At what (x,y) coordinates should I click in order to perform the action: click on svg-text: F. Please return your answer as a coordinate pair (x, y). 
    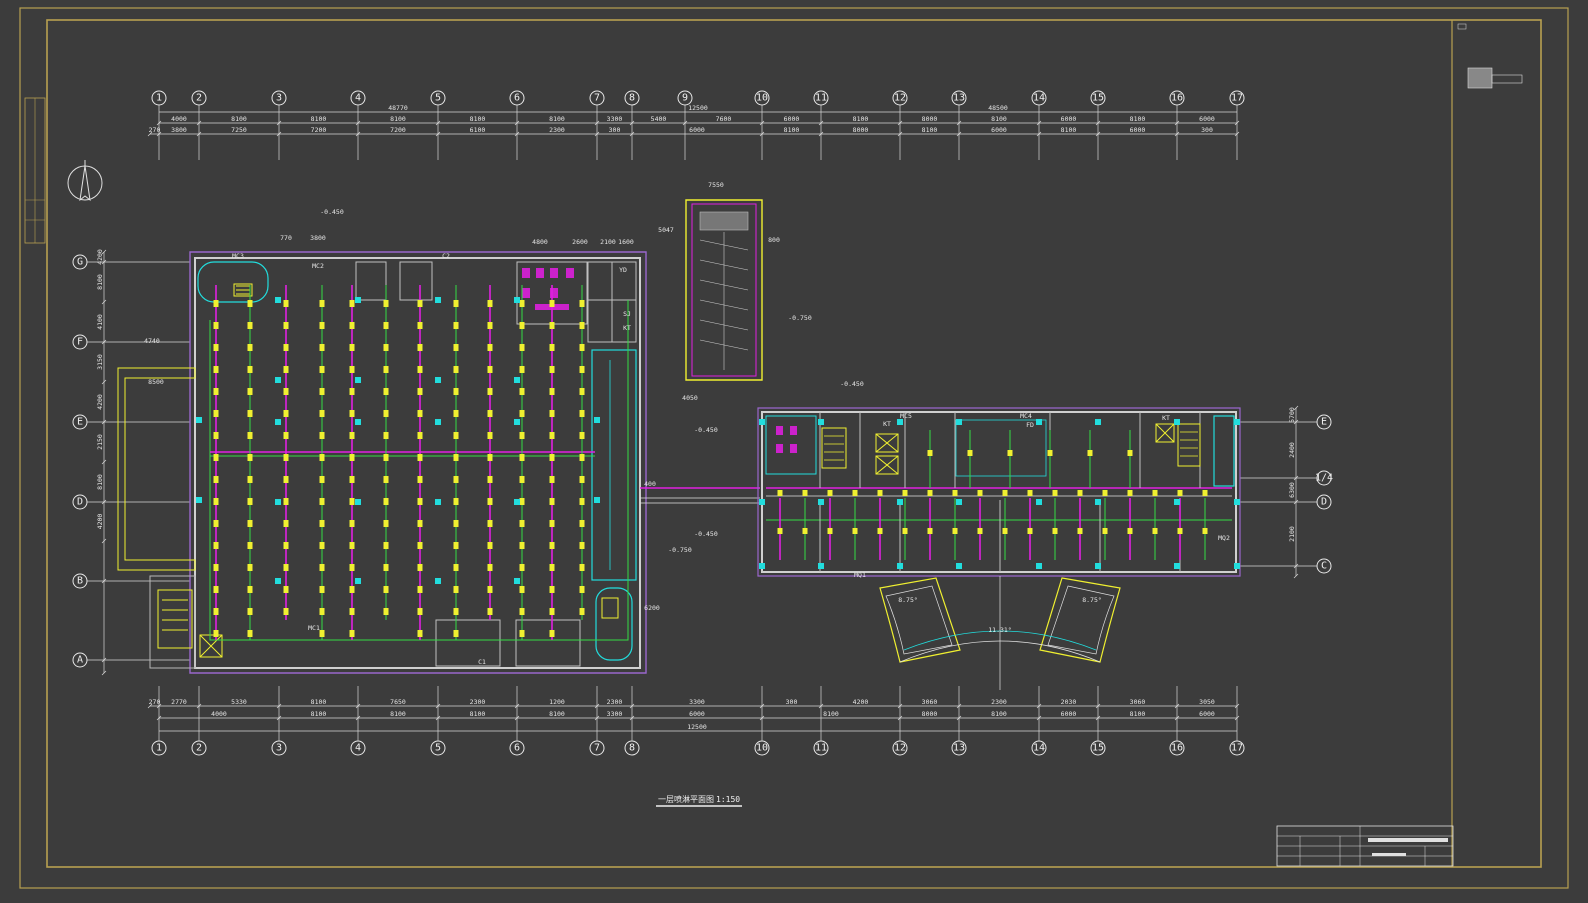
    Looking at the image, I should click on (80, 342).